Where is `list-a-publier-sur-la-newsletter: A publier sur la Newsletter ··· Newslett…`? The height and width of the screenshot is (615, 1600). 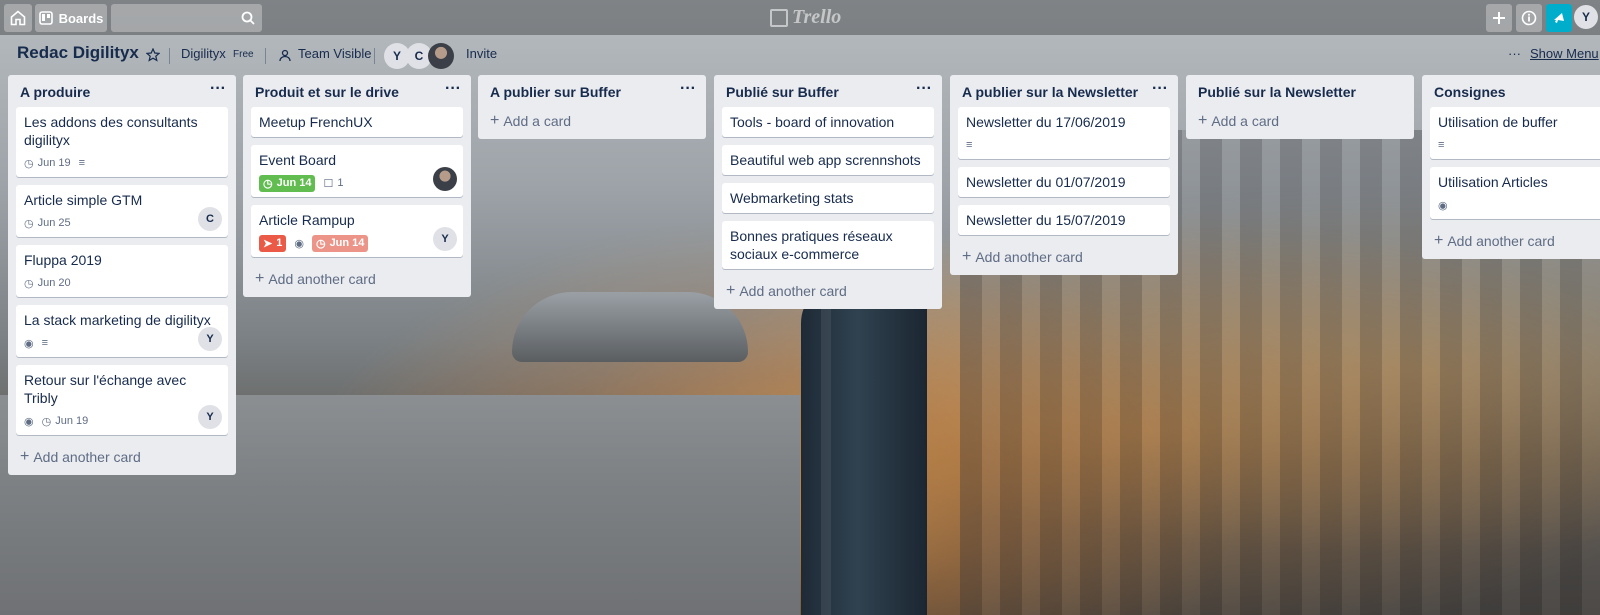 list-a-publier-sur-la-newsletter: A publier sur la Newsletter ··· Newslett… is located at coordinates (1064, 175).